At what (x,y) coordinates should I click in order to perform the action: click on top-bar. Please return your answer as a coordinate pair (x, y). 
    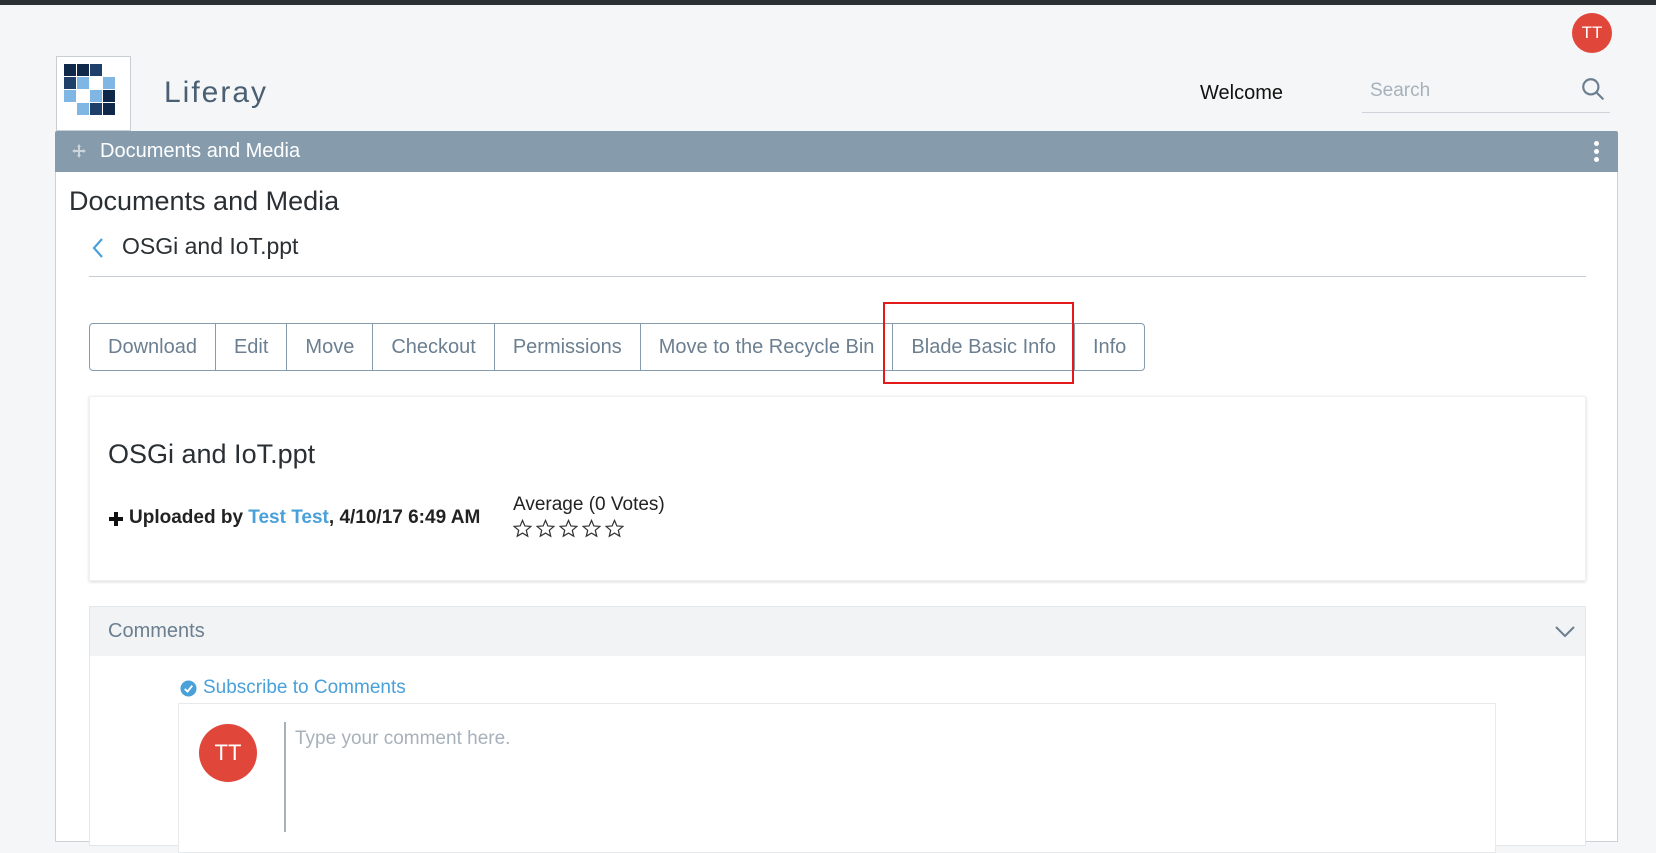
    Looking at the image, I should click on (828, 2).